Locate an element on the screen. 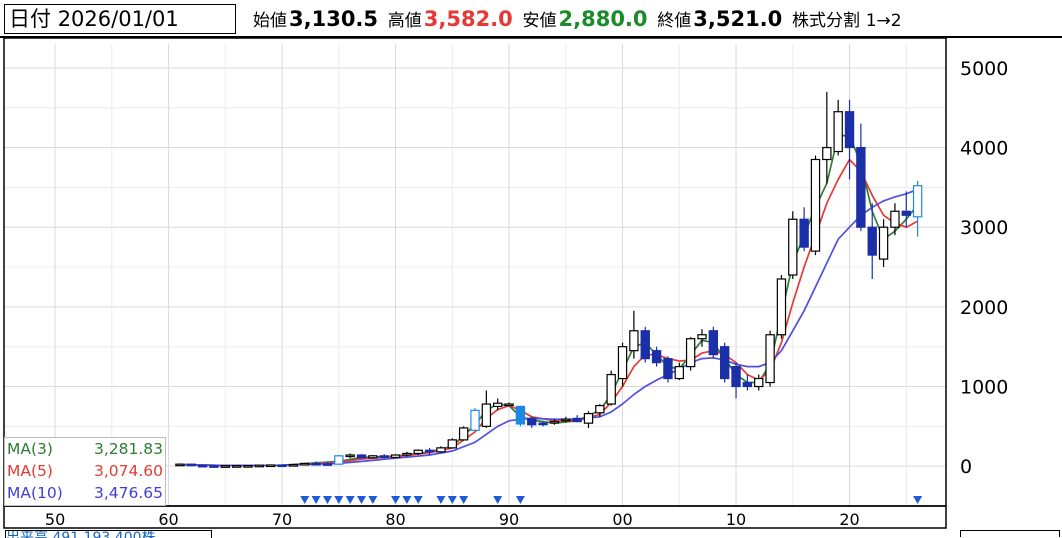 Image resolution: width=1062 pixels, height=538 pixels. ma-legend-value: 3,281.83 is located at coordinates (128, 449).